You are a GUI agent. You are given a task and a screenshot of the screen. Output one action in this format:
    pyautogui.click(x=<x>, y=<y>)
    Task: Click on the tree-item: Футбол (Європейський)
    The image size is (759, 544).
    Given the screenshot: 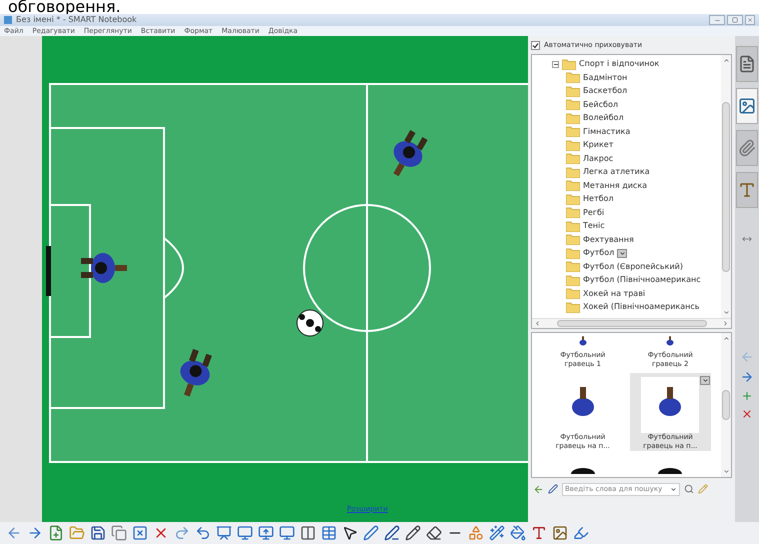 What is the action you would take?
    pyautogui.click(x=633, y=266)
    